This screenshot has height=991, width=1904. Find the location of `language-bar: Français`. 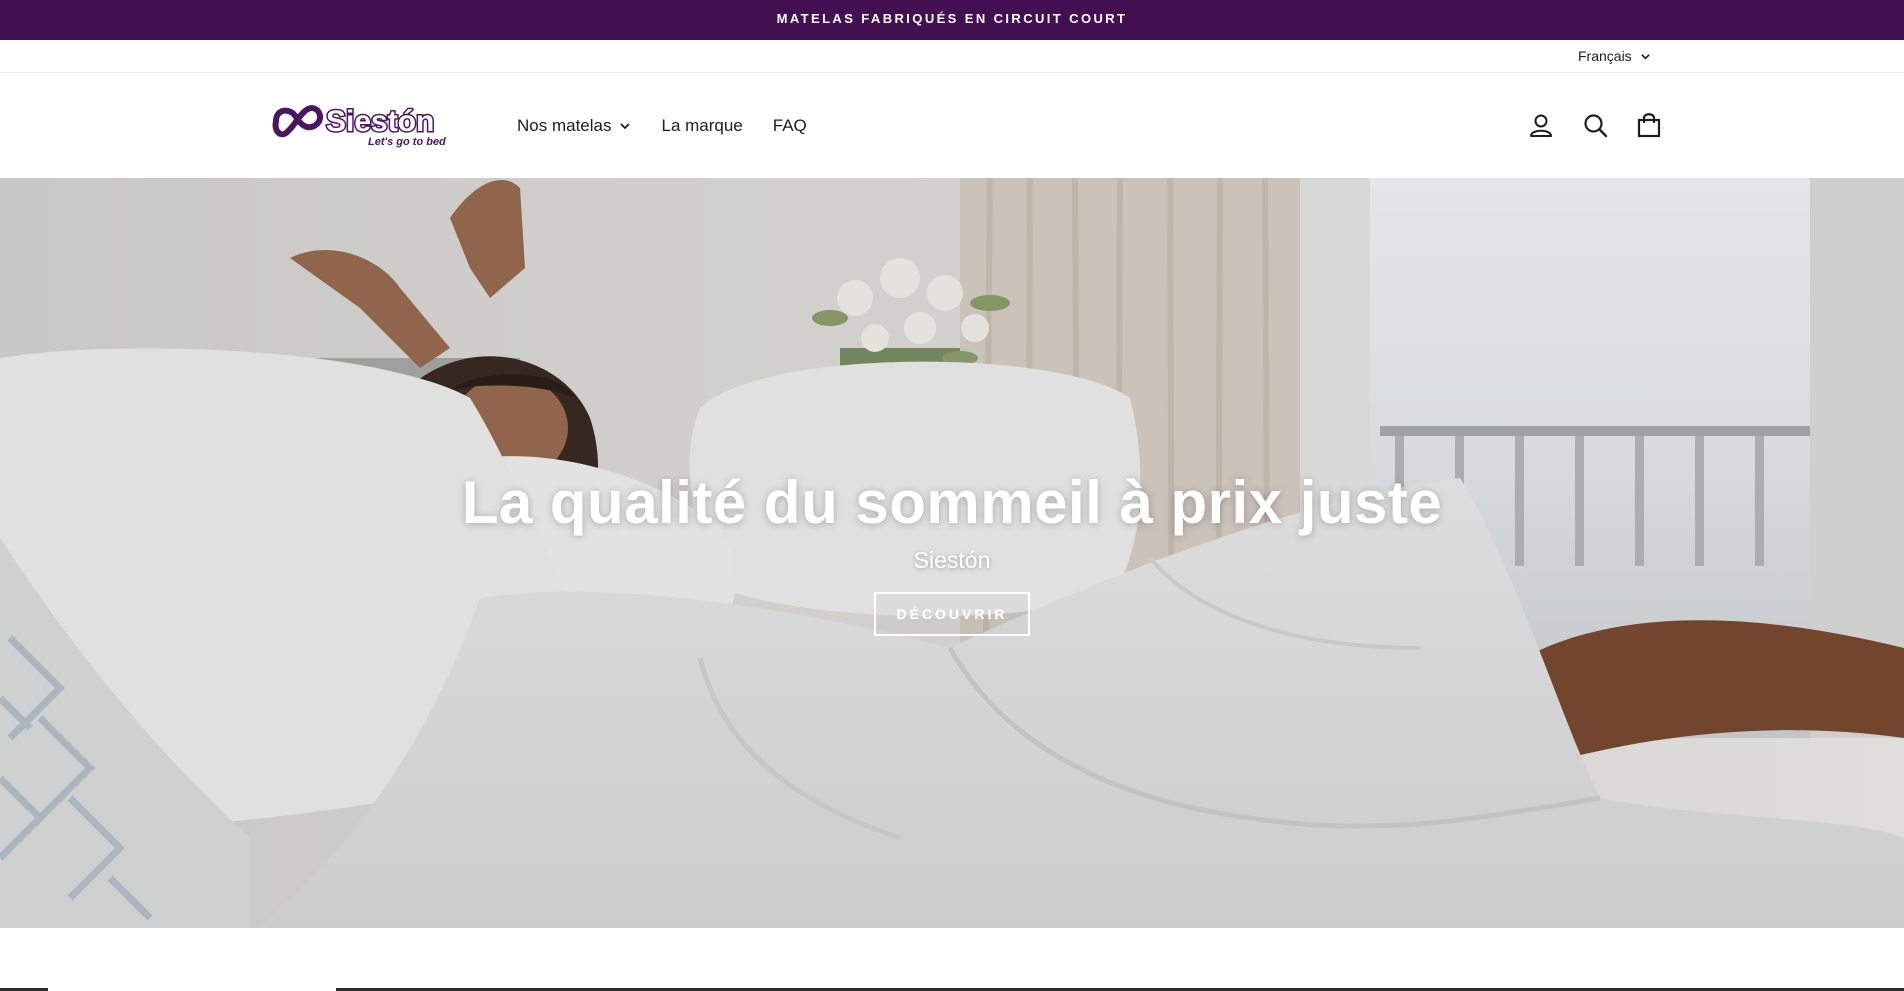

language-bar: Français is located at coordinates (952, 56).